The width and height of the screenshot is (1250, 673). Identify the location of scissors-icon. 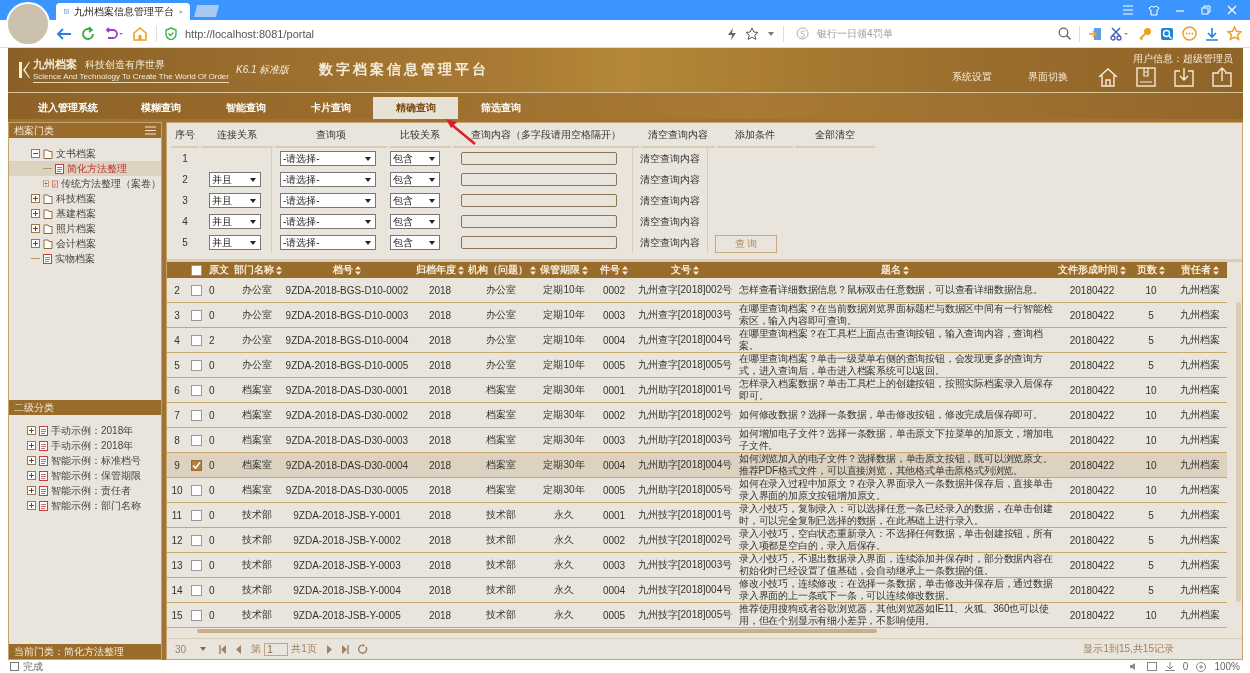
(1120, 33).